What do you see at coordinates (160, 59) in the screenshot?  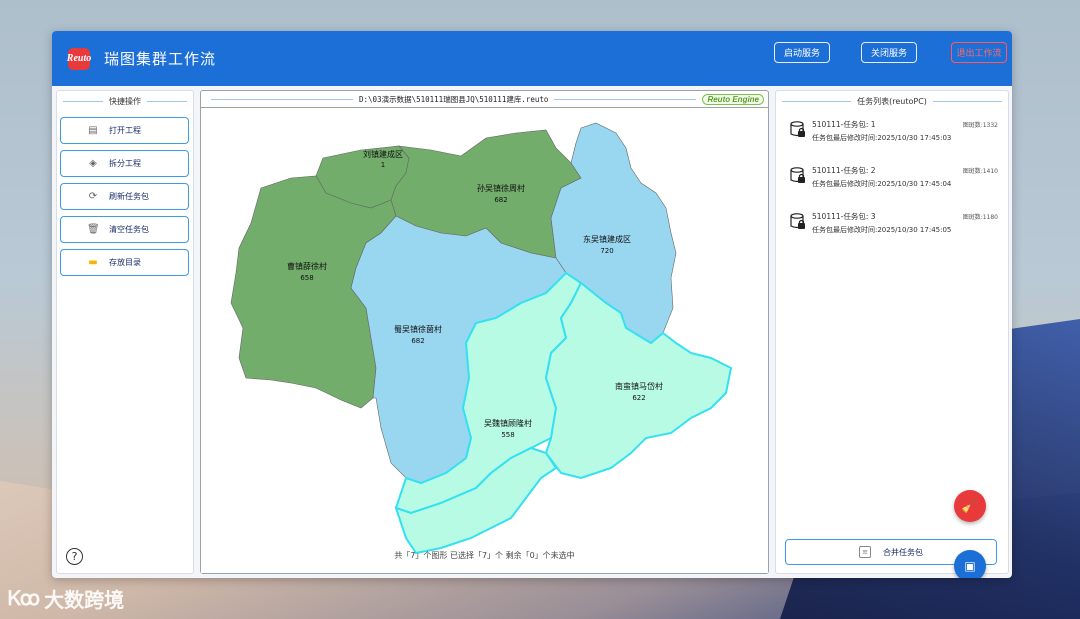 I see `app-title: 瑞图集群工作流` at bounding box center [160, 59].